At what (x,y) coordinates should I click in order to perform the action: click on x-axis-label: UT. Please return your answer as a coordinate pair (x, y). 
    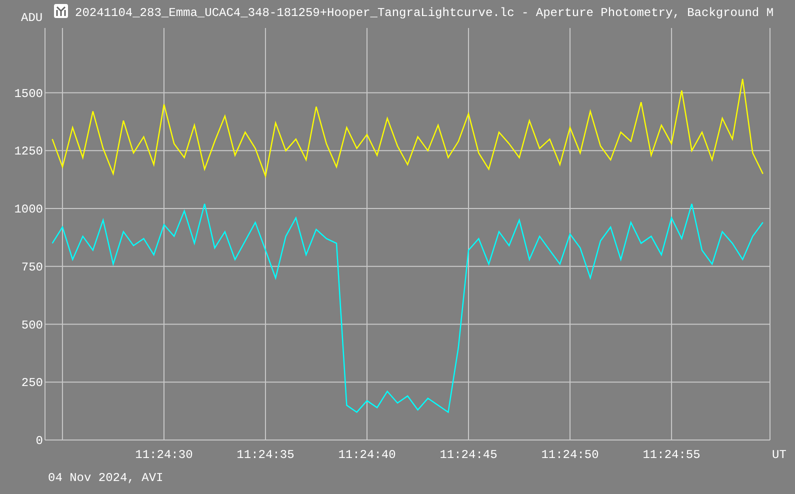
    Looking at the image, I should click on (779, 455).